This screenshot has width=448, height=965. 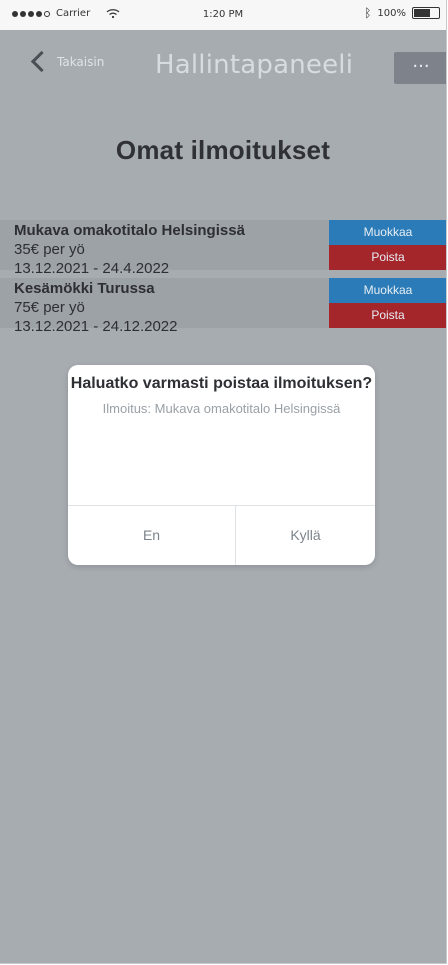 I want to click on dialog-title: Haluatko varmasti poistaa ilmoituksen?, so click(x=221, y=383).